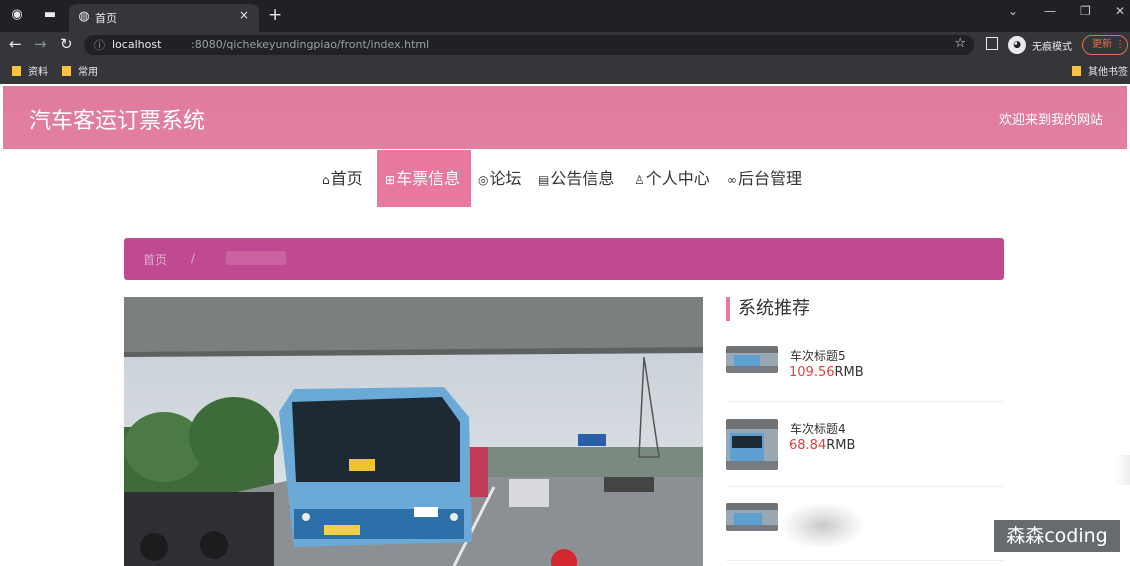  Describe the element at coordinates (40, 44) in the screenshot. I see `forward-icon: →` at that location.